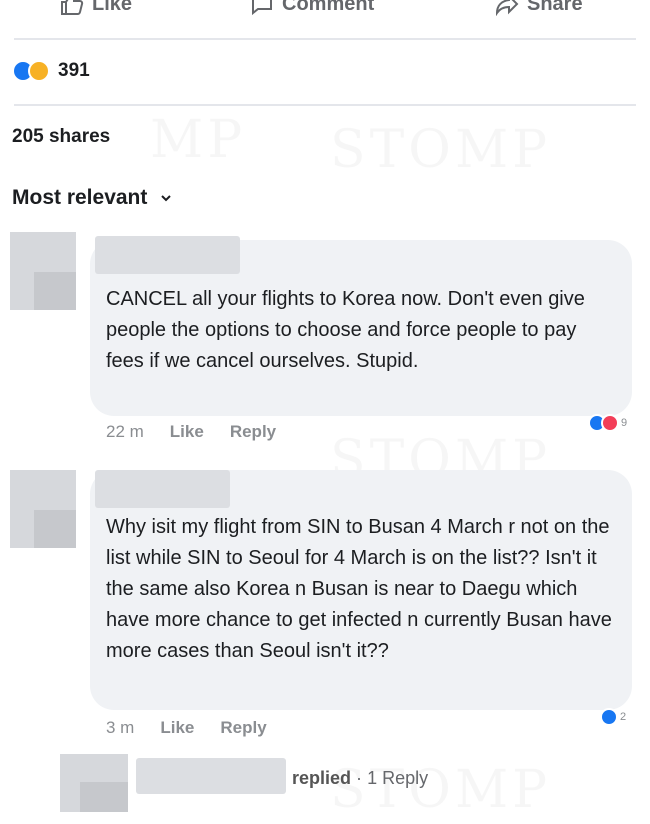  Describe the element at coordinates (328, 7) in the screenshot. I see `comment-label: Comment` at that location.